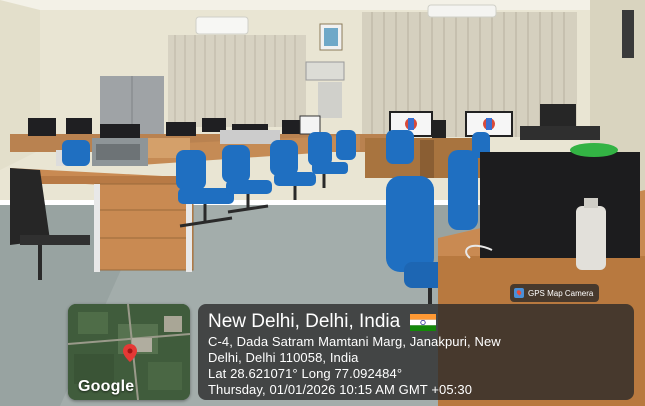 The image size is (645, 406). Describe the element at coordinates (519, 293) in the screenshot. I see `gps-camera-icon` at that location.